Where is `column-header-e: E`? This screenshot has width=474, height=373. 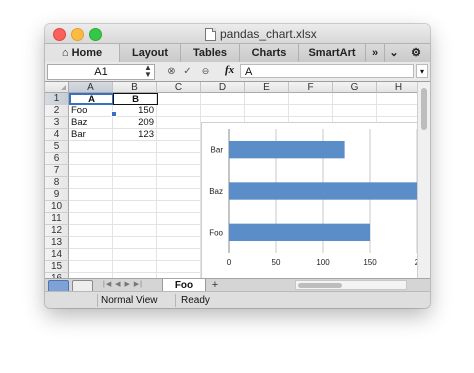 column-header-e: E is located at coordinates (267, 87).